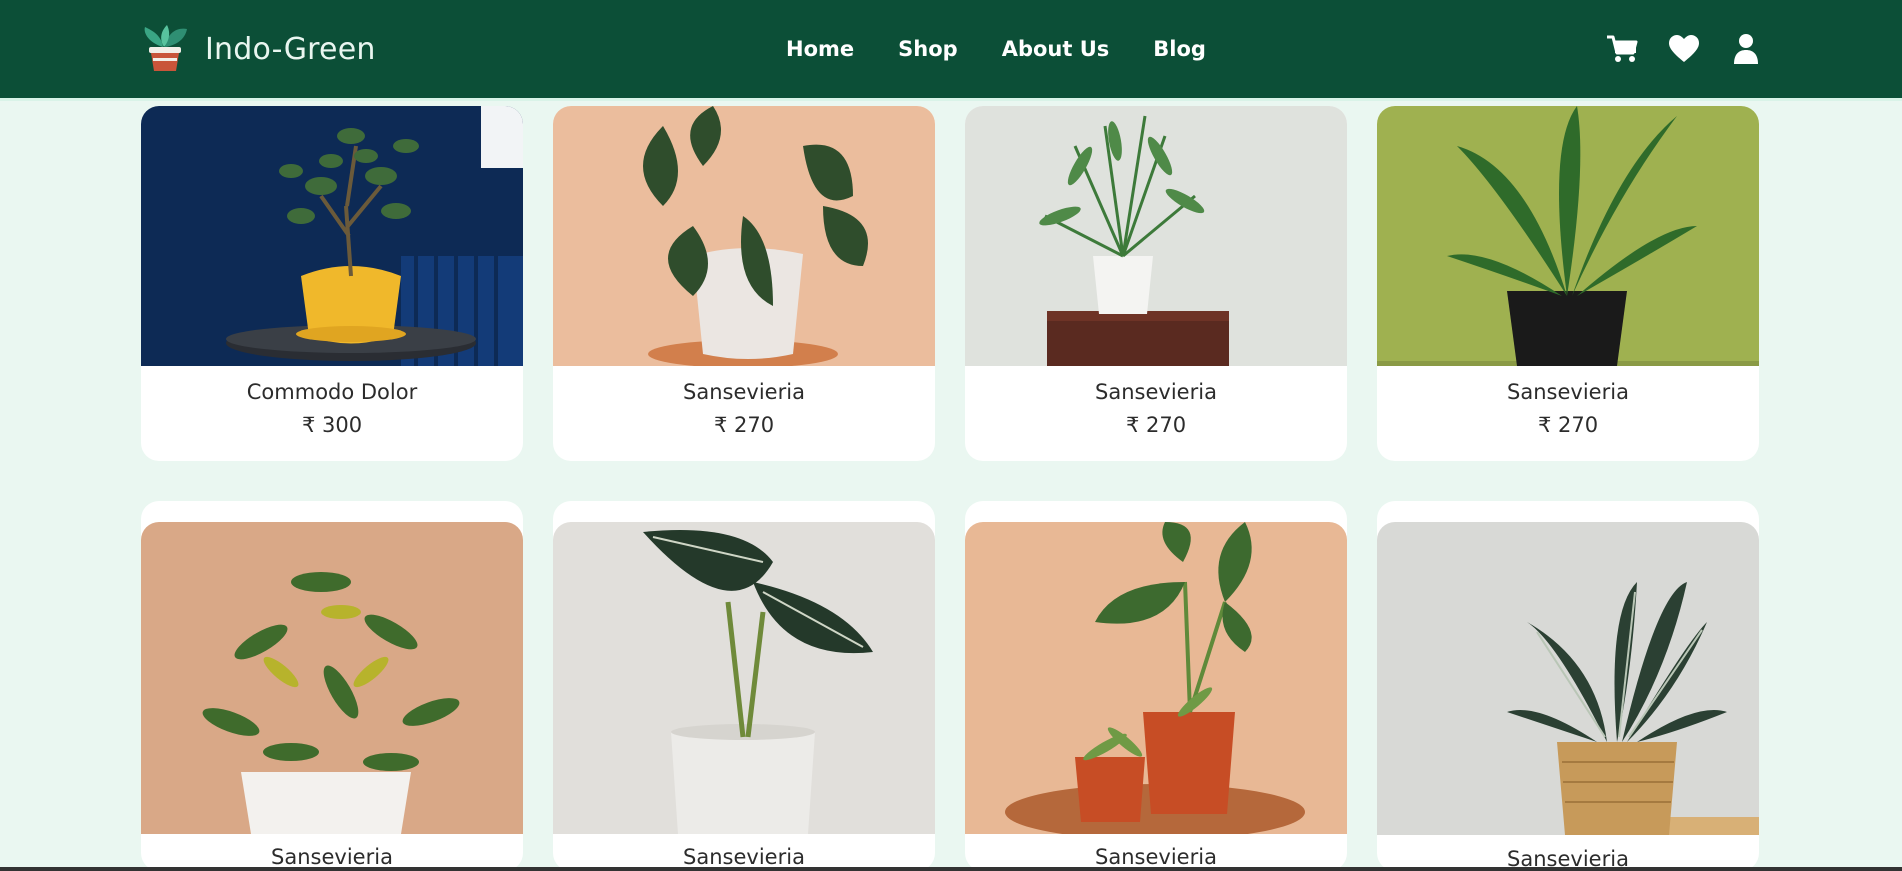 This screenshot has width=1902, height=871. Describe the element at coordinates (332, 425) in the screenshot. I see `product-price: ₹ 300` at that location.